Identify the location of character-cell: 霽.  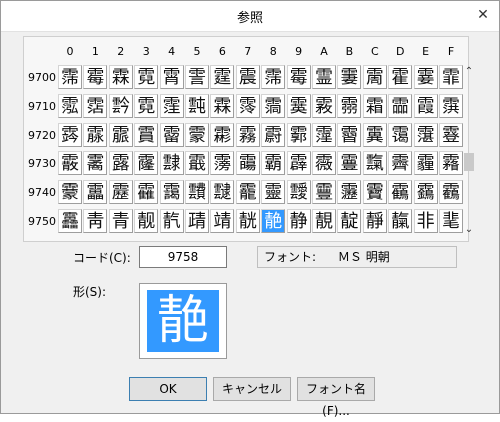
(400, 163).